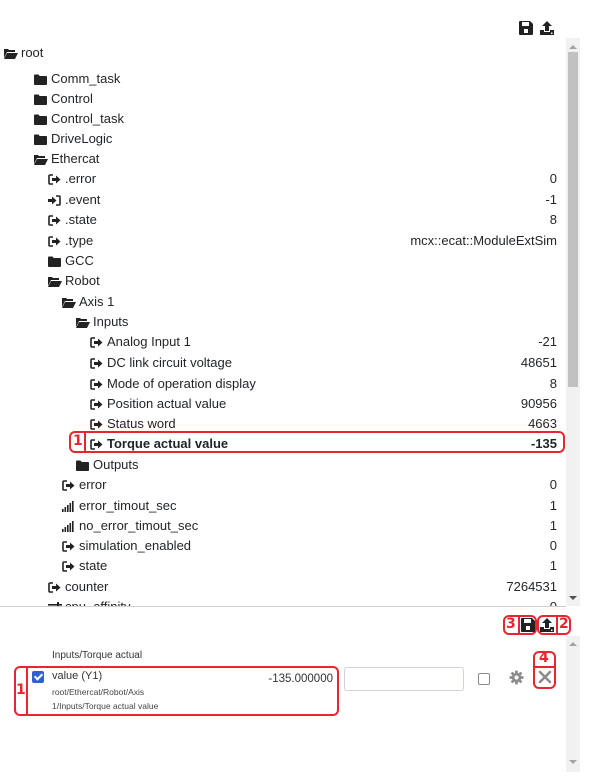  What do you see at coordinates (538, 362) in the screenshot?
I see `tree-node-value: 48651` at bounding box center [538, 362].